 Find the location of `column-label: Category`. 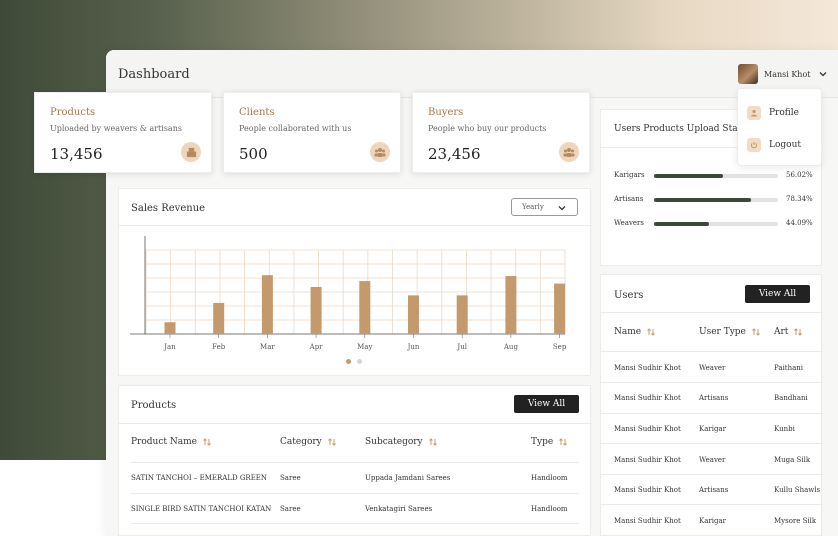

column-label: Category is located at coordinates (301, 442).